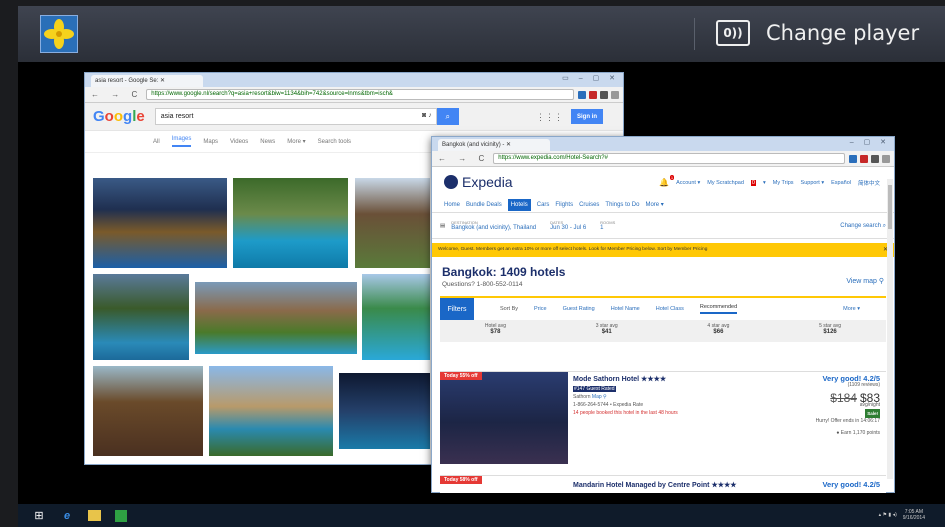 Image resolution: width=945 pixels, height=527 pixels. What do you see at coordinates (564, 205) in the screenshot?
I see `nav-flights: Flights` at bounding box center [564, 205].